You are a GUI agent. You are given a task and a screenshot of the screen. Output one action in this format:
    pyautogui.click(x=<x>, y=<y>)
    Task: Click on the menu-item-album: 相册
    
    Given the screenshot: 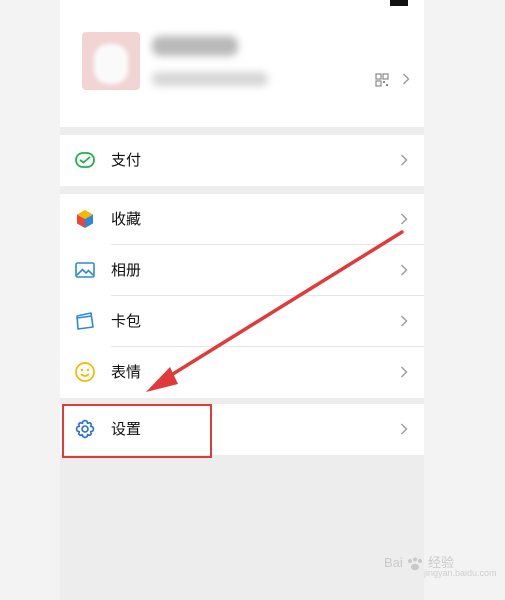 What is the action you would take?
    pyautogui.click(x=242, y=270)
    